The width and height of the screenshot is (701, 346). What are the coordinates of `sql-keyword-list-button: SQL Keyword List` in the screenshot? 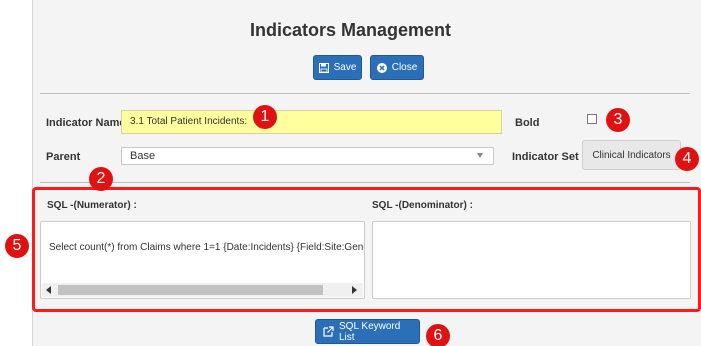 It's located at (367, 331).